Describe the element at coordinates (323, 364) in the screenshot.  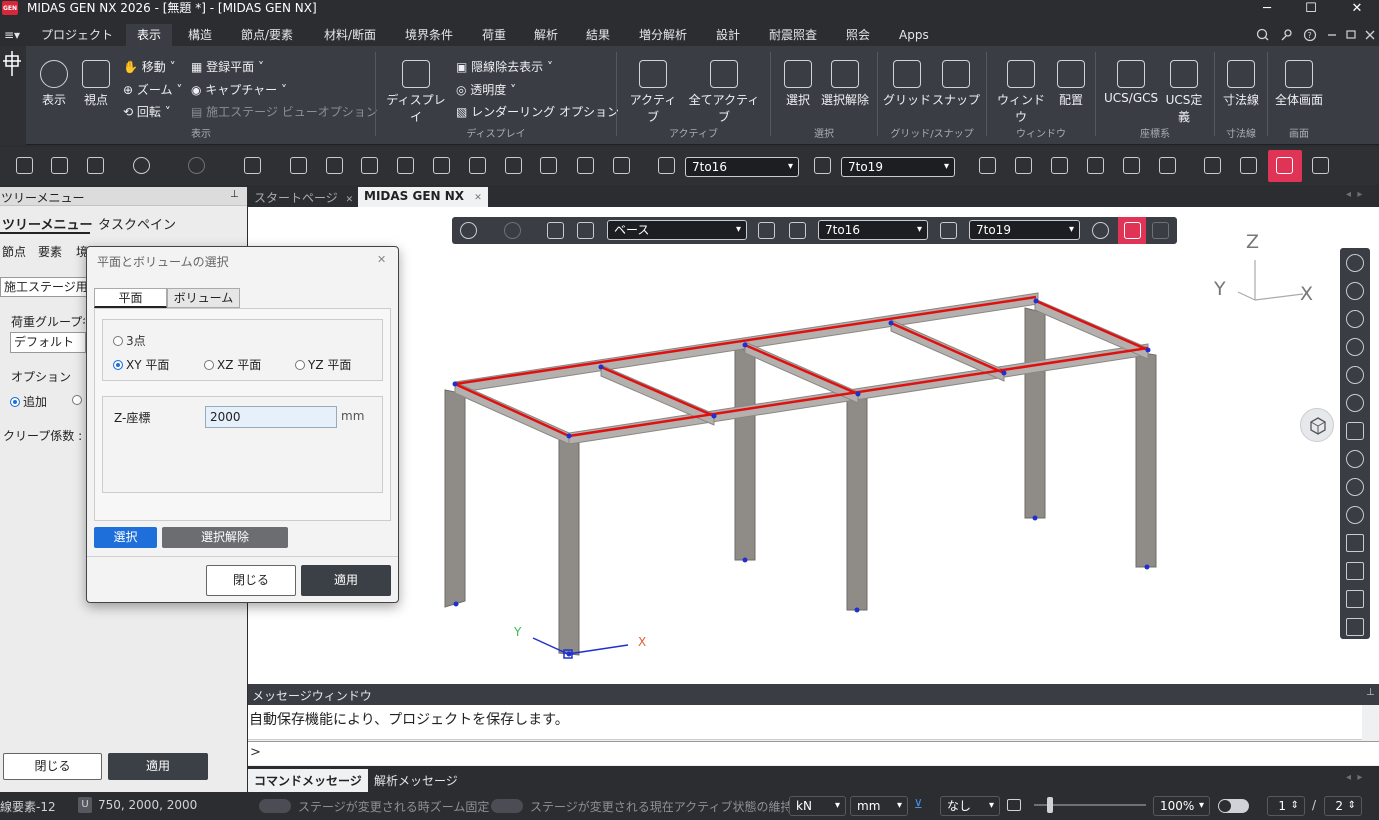
I see `radio-yz-plane: YZ 平面` at that location.